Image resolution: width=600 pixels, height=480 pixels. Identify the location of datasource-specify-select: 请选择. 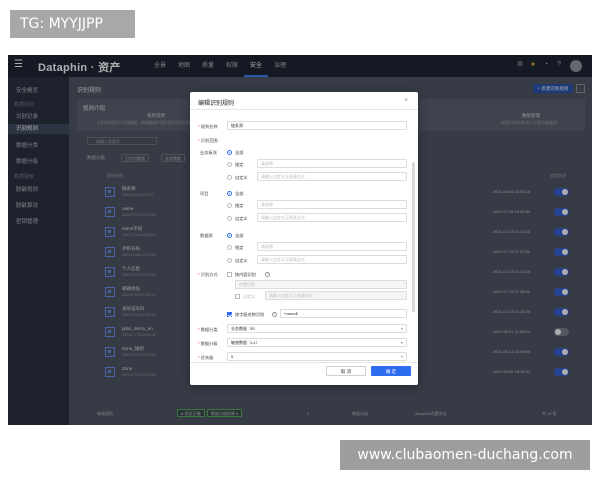
(332, 246).